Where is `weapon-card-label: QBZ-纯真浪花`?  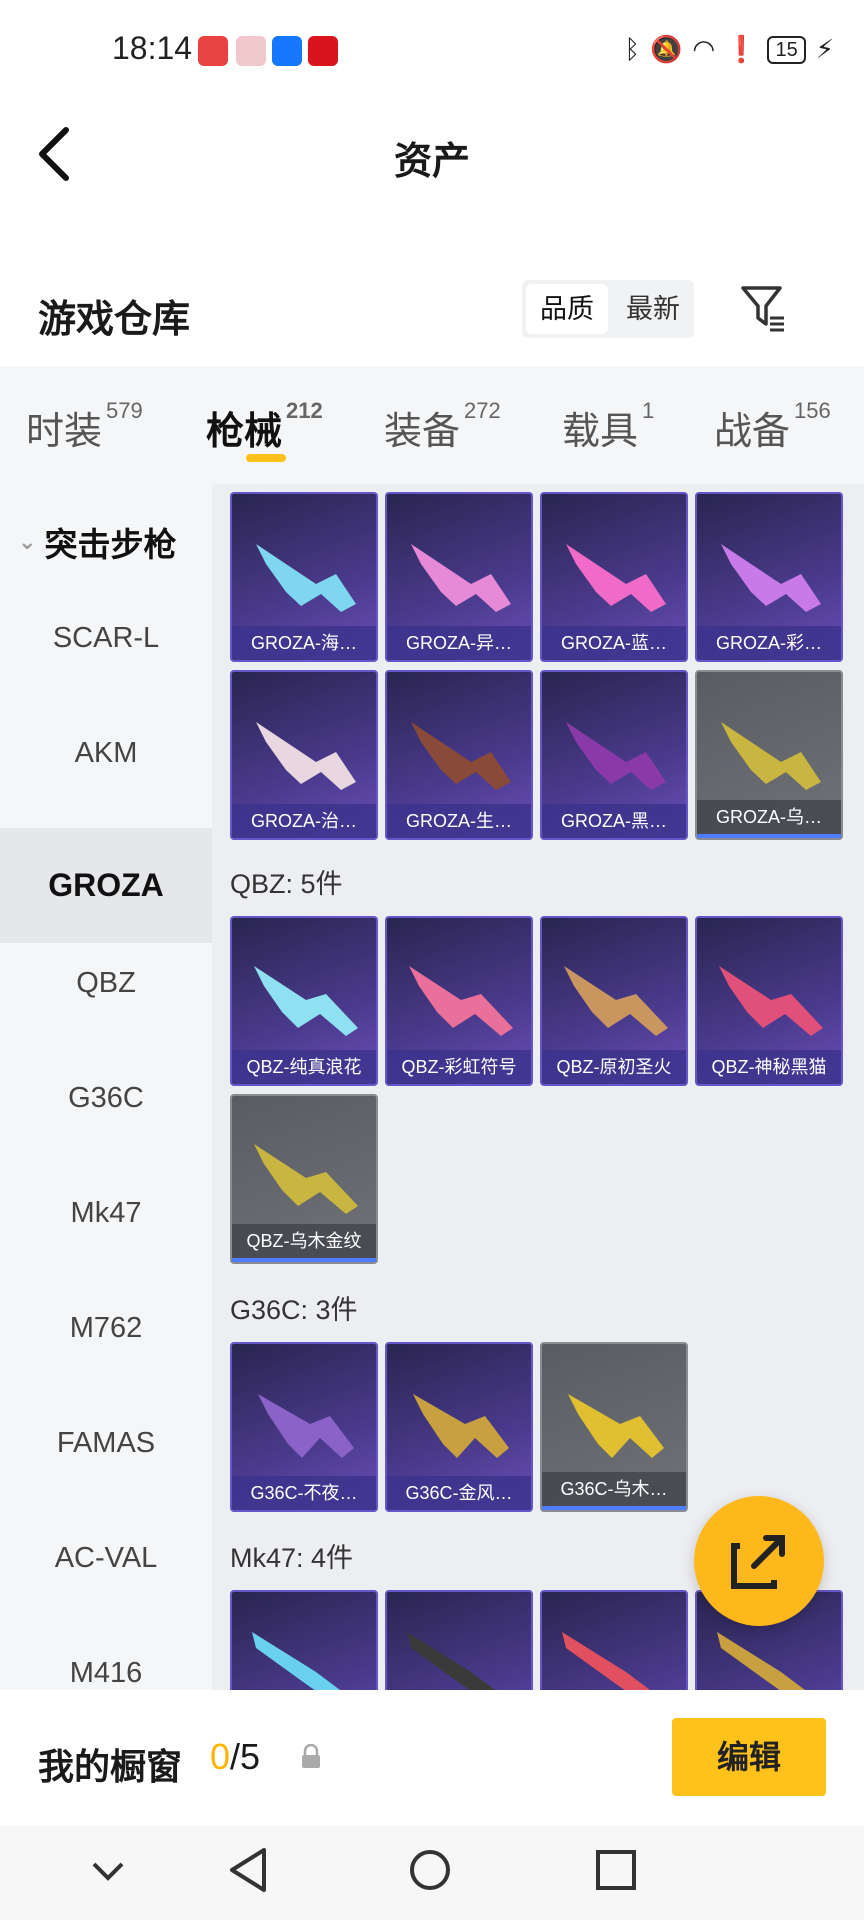
weapon-card-label: QBZ-纯真浪花 is located at coordinates (304, 1067).